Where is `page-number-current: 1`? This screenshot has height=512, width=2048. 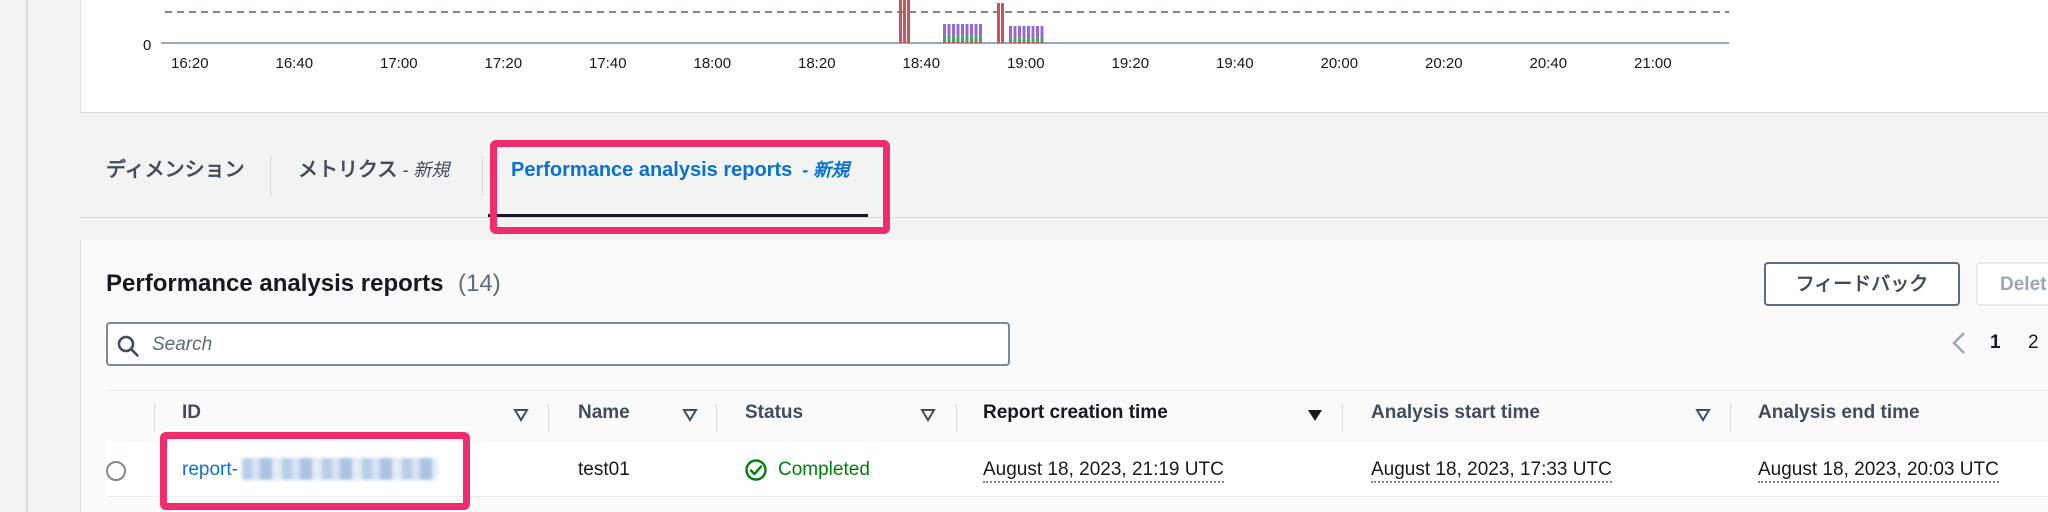
page-number-current: 1 is located at coordinates (1995, 343).